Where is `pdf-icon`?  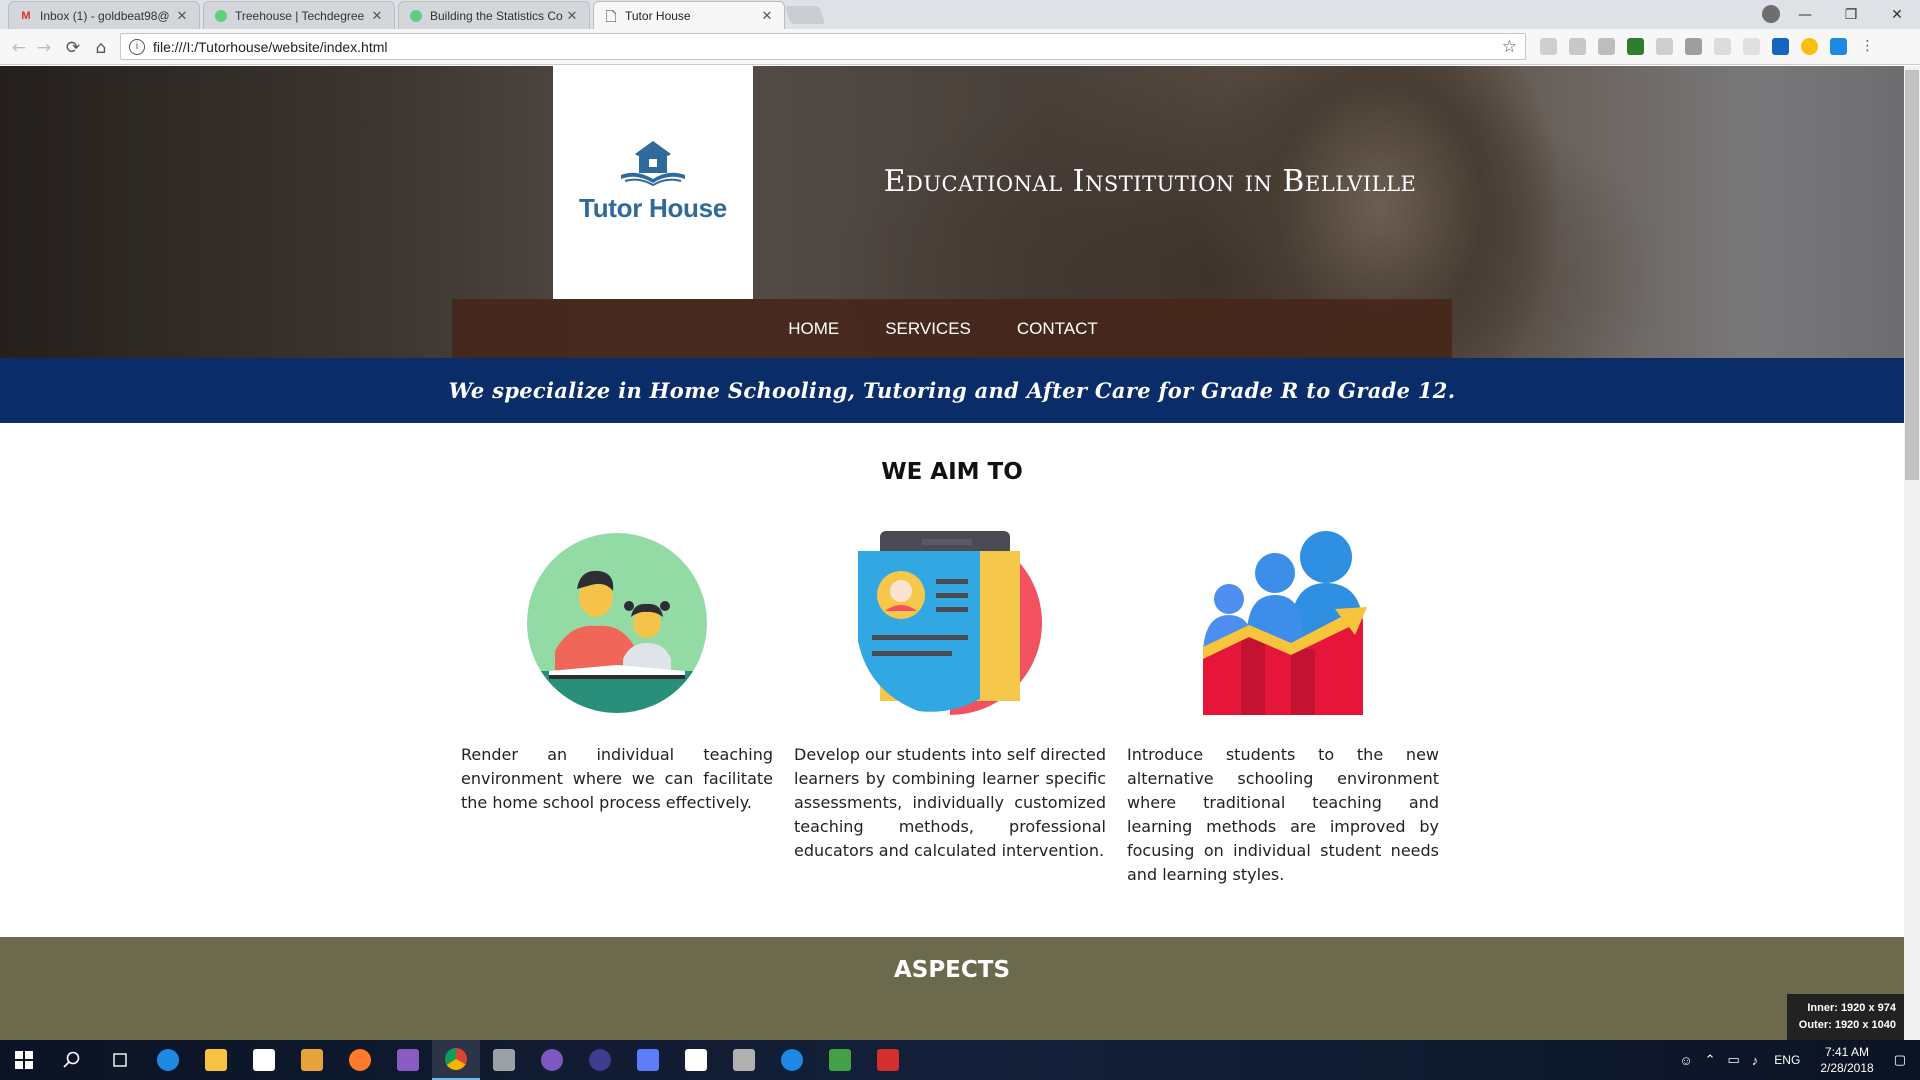 pdf-icon is located at coordinates (888, 1060).